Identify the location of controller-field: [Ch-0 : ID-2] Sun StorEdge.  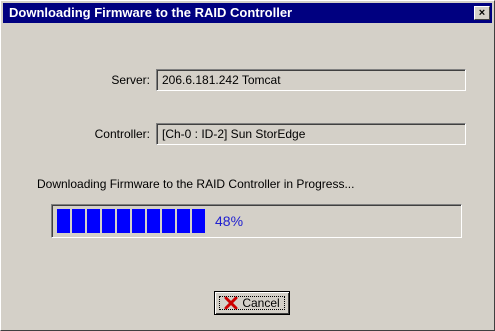
(311, 134).